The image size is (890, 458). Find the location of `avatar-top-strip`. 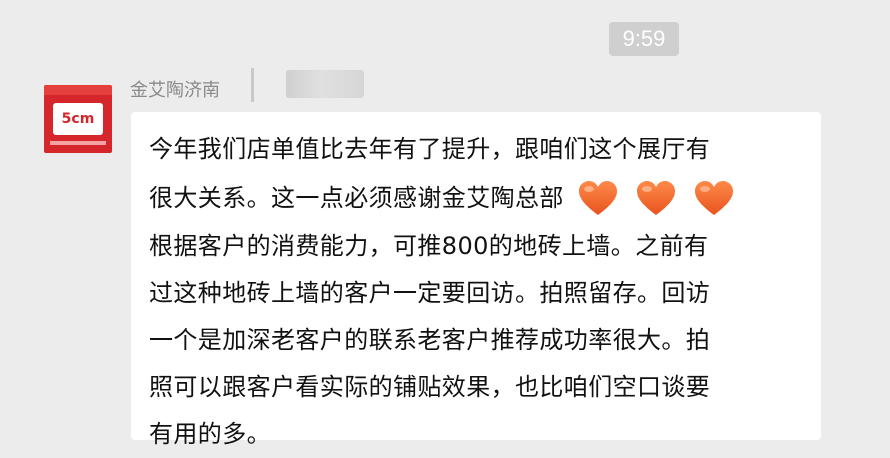

avatar-top-strip is located at coordinates (78, 90).